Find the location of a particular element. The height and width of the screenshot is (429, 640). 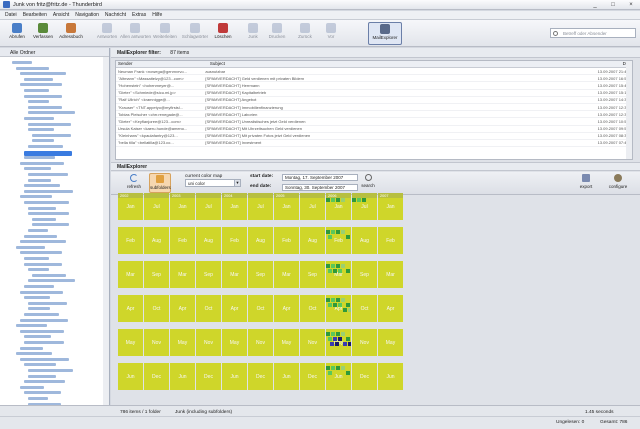

compose-button: Verfassen is located at coordinates (43, 33).